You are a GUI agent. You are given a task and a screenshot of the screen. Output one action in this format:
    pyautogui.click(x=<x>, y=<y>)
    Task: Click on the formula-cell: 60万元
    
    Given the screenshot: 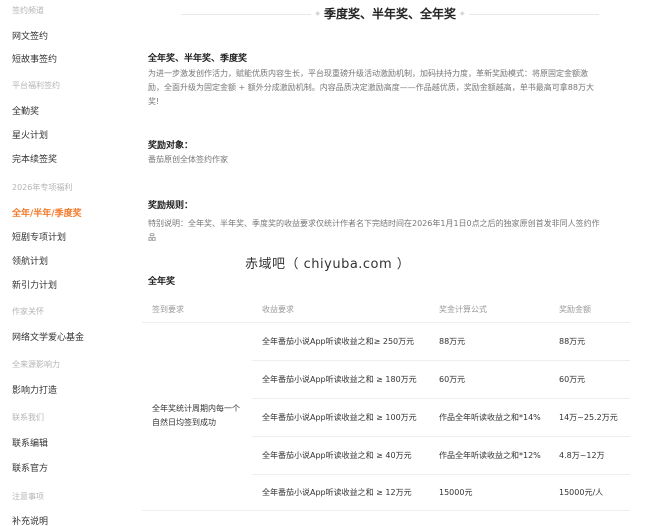 What is the action you would take?
    pyautogui.click(x=489, y=379)
    